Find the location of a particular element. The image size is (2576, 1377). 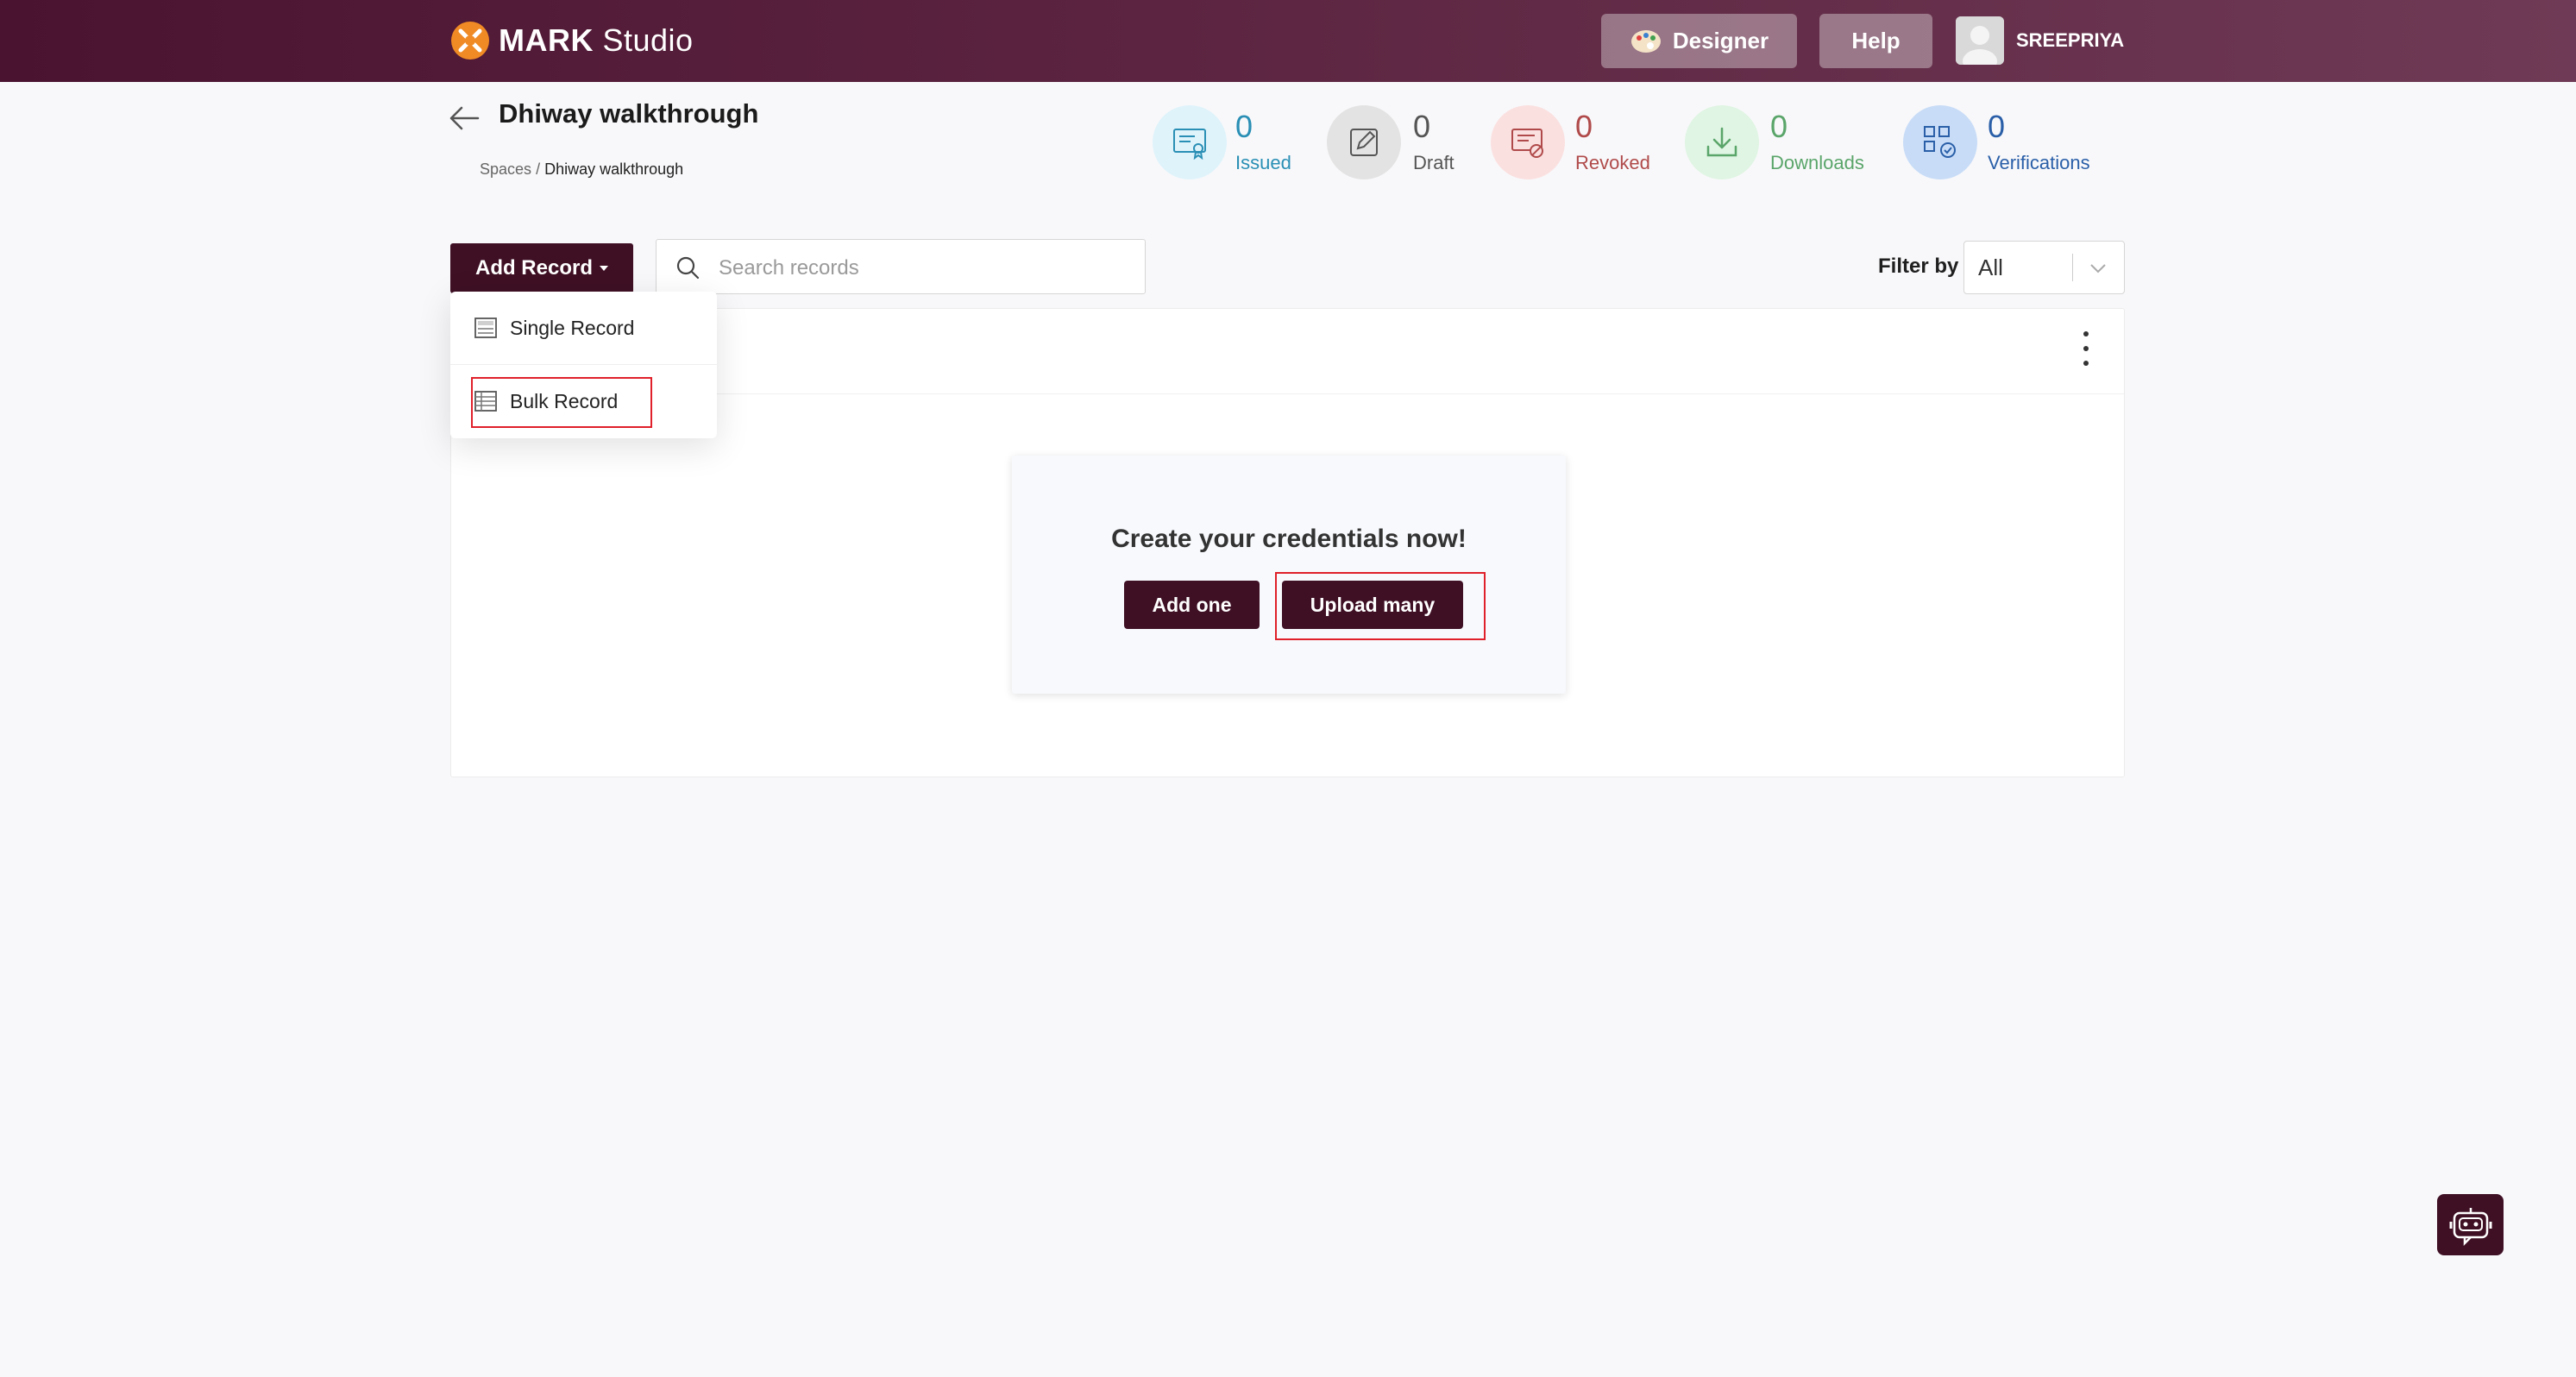

stat-draft-label: Draft is located at coordinates (1433, 162).